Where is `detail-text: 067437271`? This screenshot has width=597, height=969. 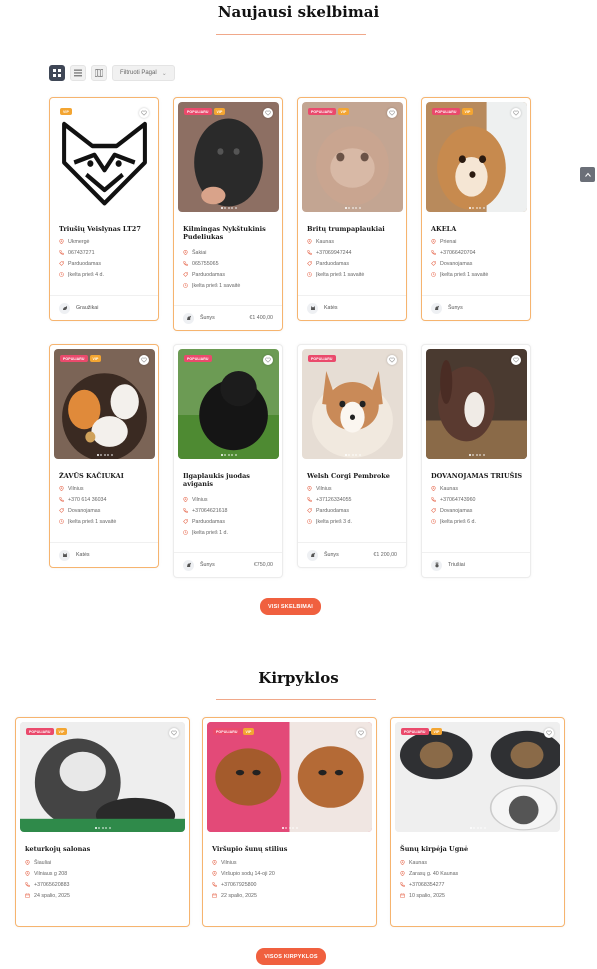 detail-text: 067437271 is located at coordinates (81, 252).